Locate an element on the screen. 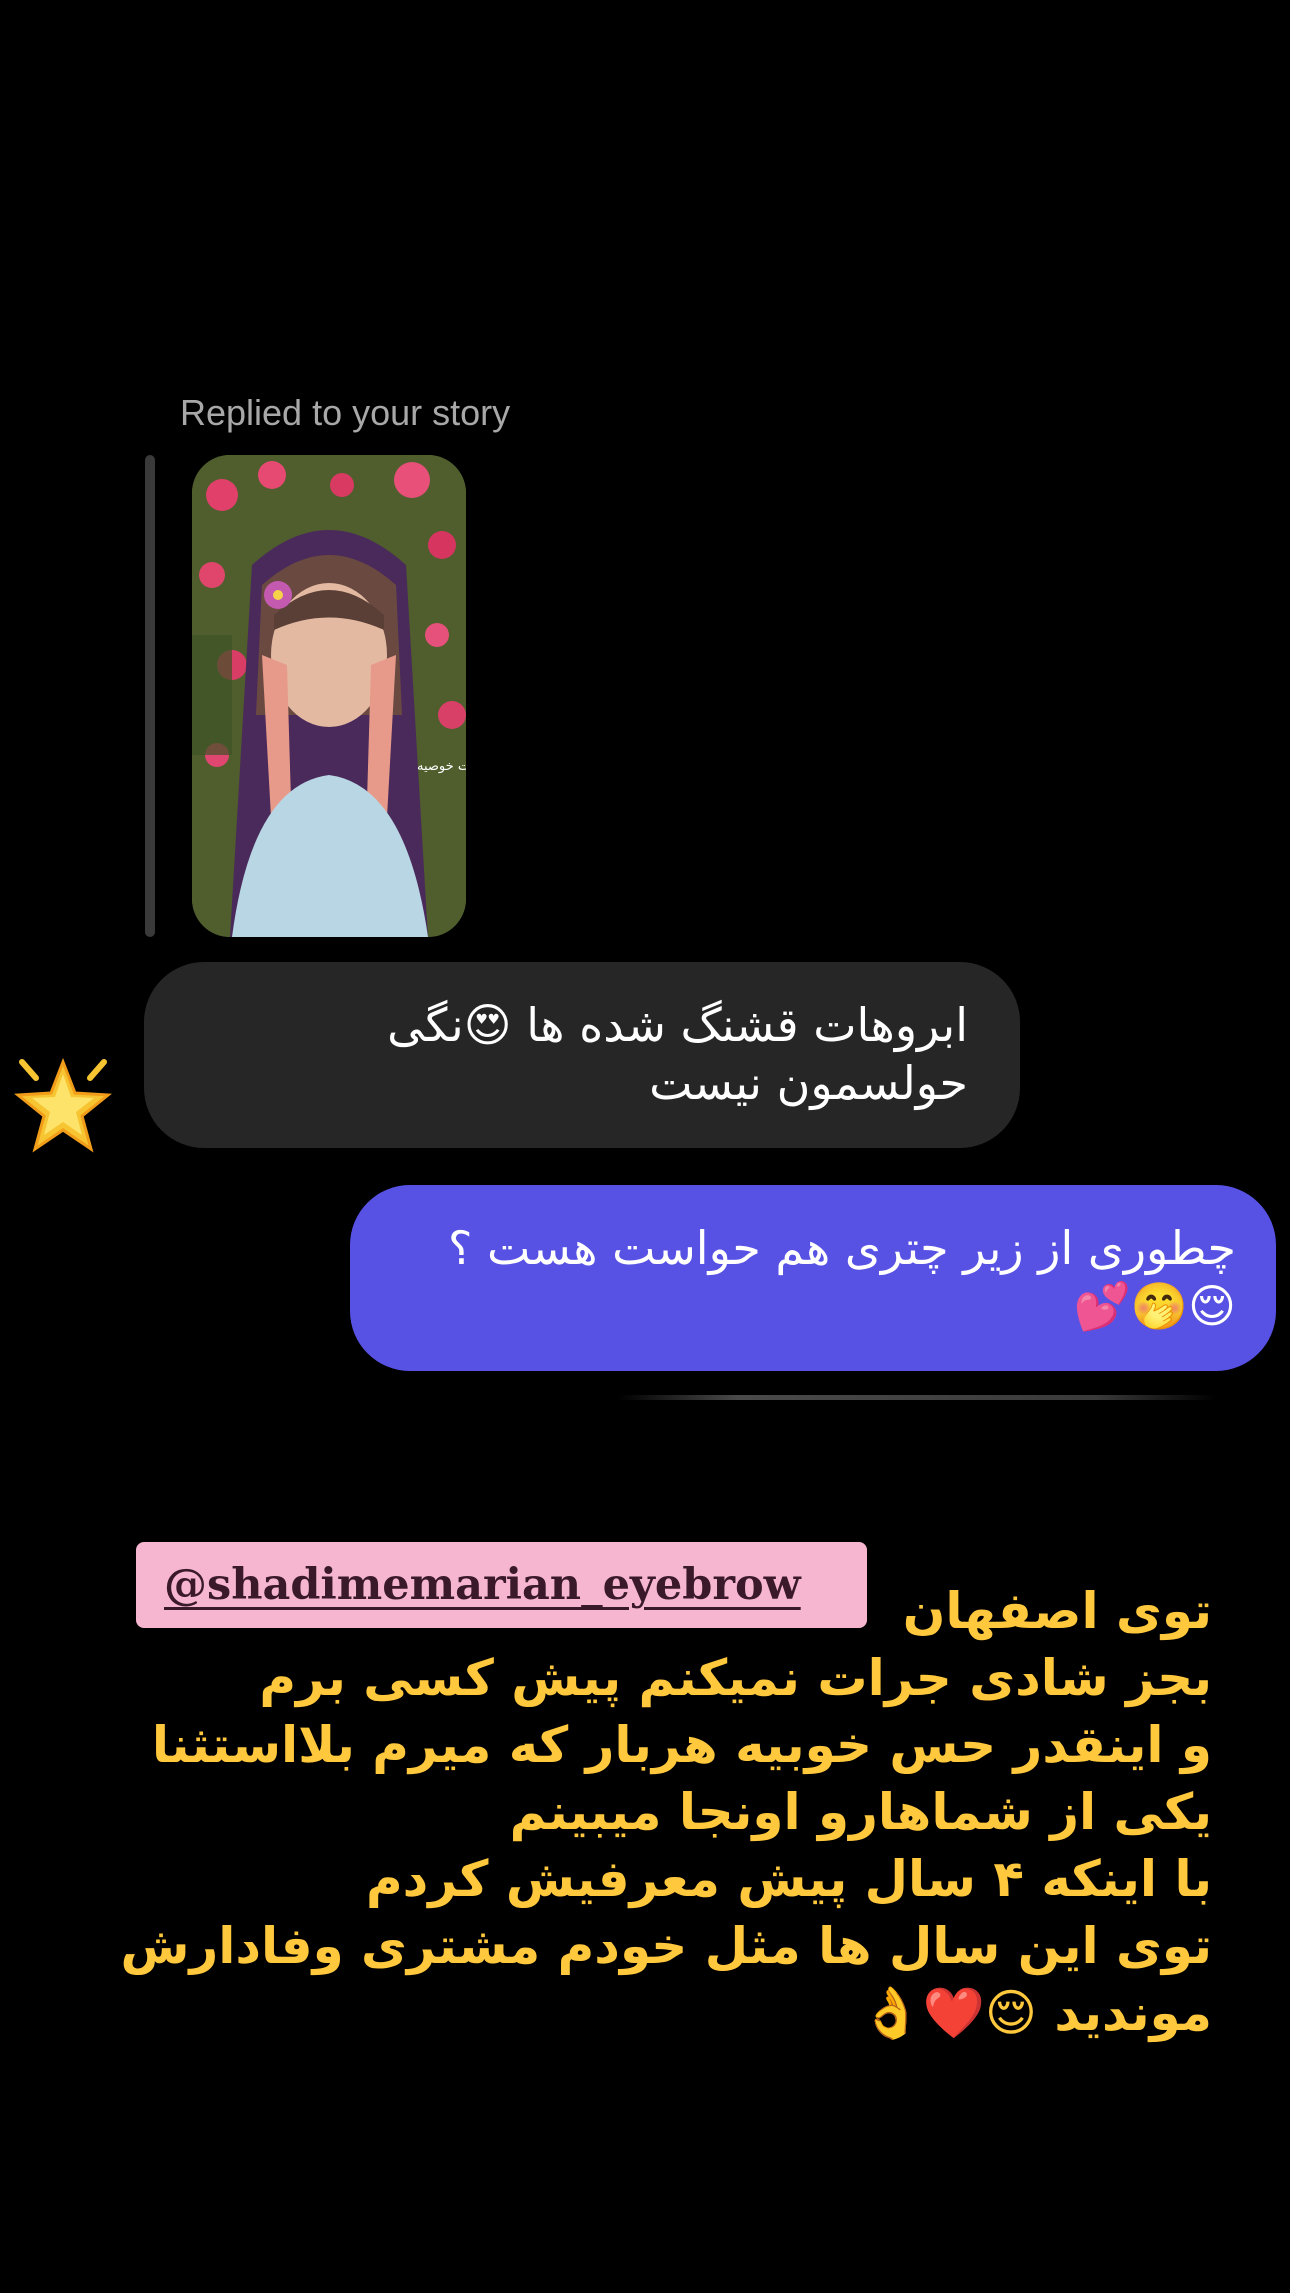  incoming-message-bubble: ابروهات قشنگ شده ها 😍نگی حولسمون نیست is located at coordinates (582, 1055).